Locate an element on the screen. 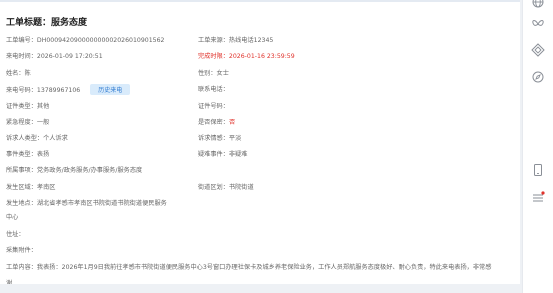 This screenshot has width=553, height=293. compass-icon is located at coordinates (538, 77).